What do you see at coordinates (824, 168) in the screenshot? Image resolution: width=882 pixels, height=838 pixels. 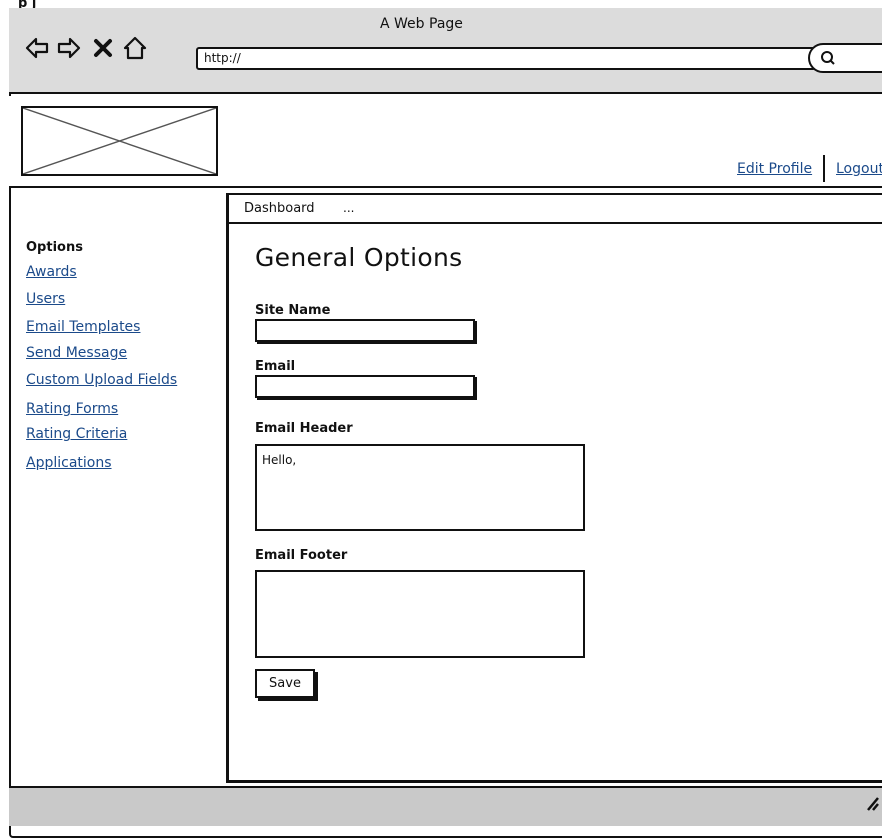 I see `link-separator` at bounding box center [824, 168].